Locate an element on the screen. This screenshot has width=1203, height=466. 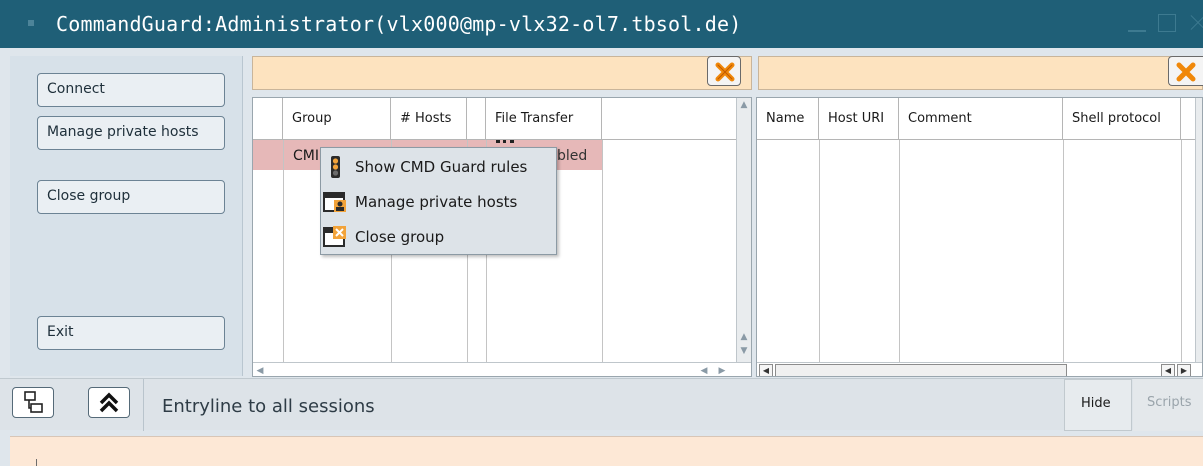
close-window-icon is located at coordinates (1194, 23).